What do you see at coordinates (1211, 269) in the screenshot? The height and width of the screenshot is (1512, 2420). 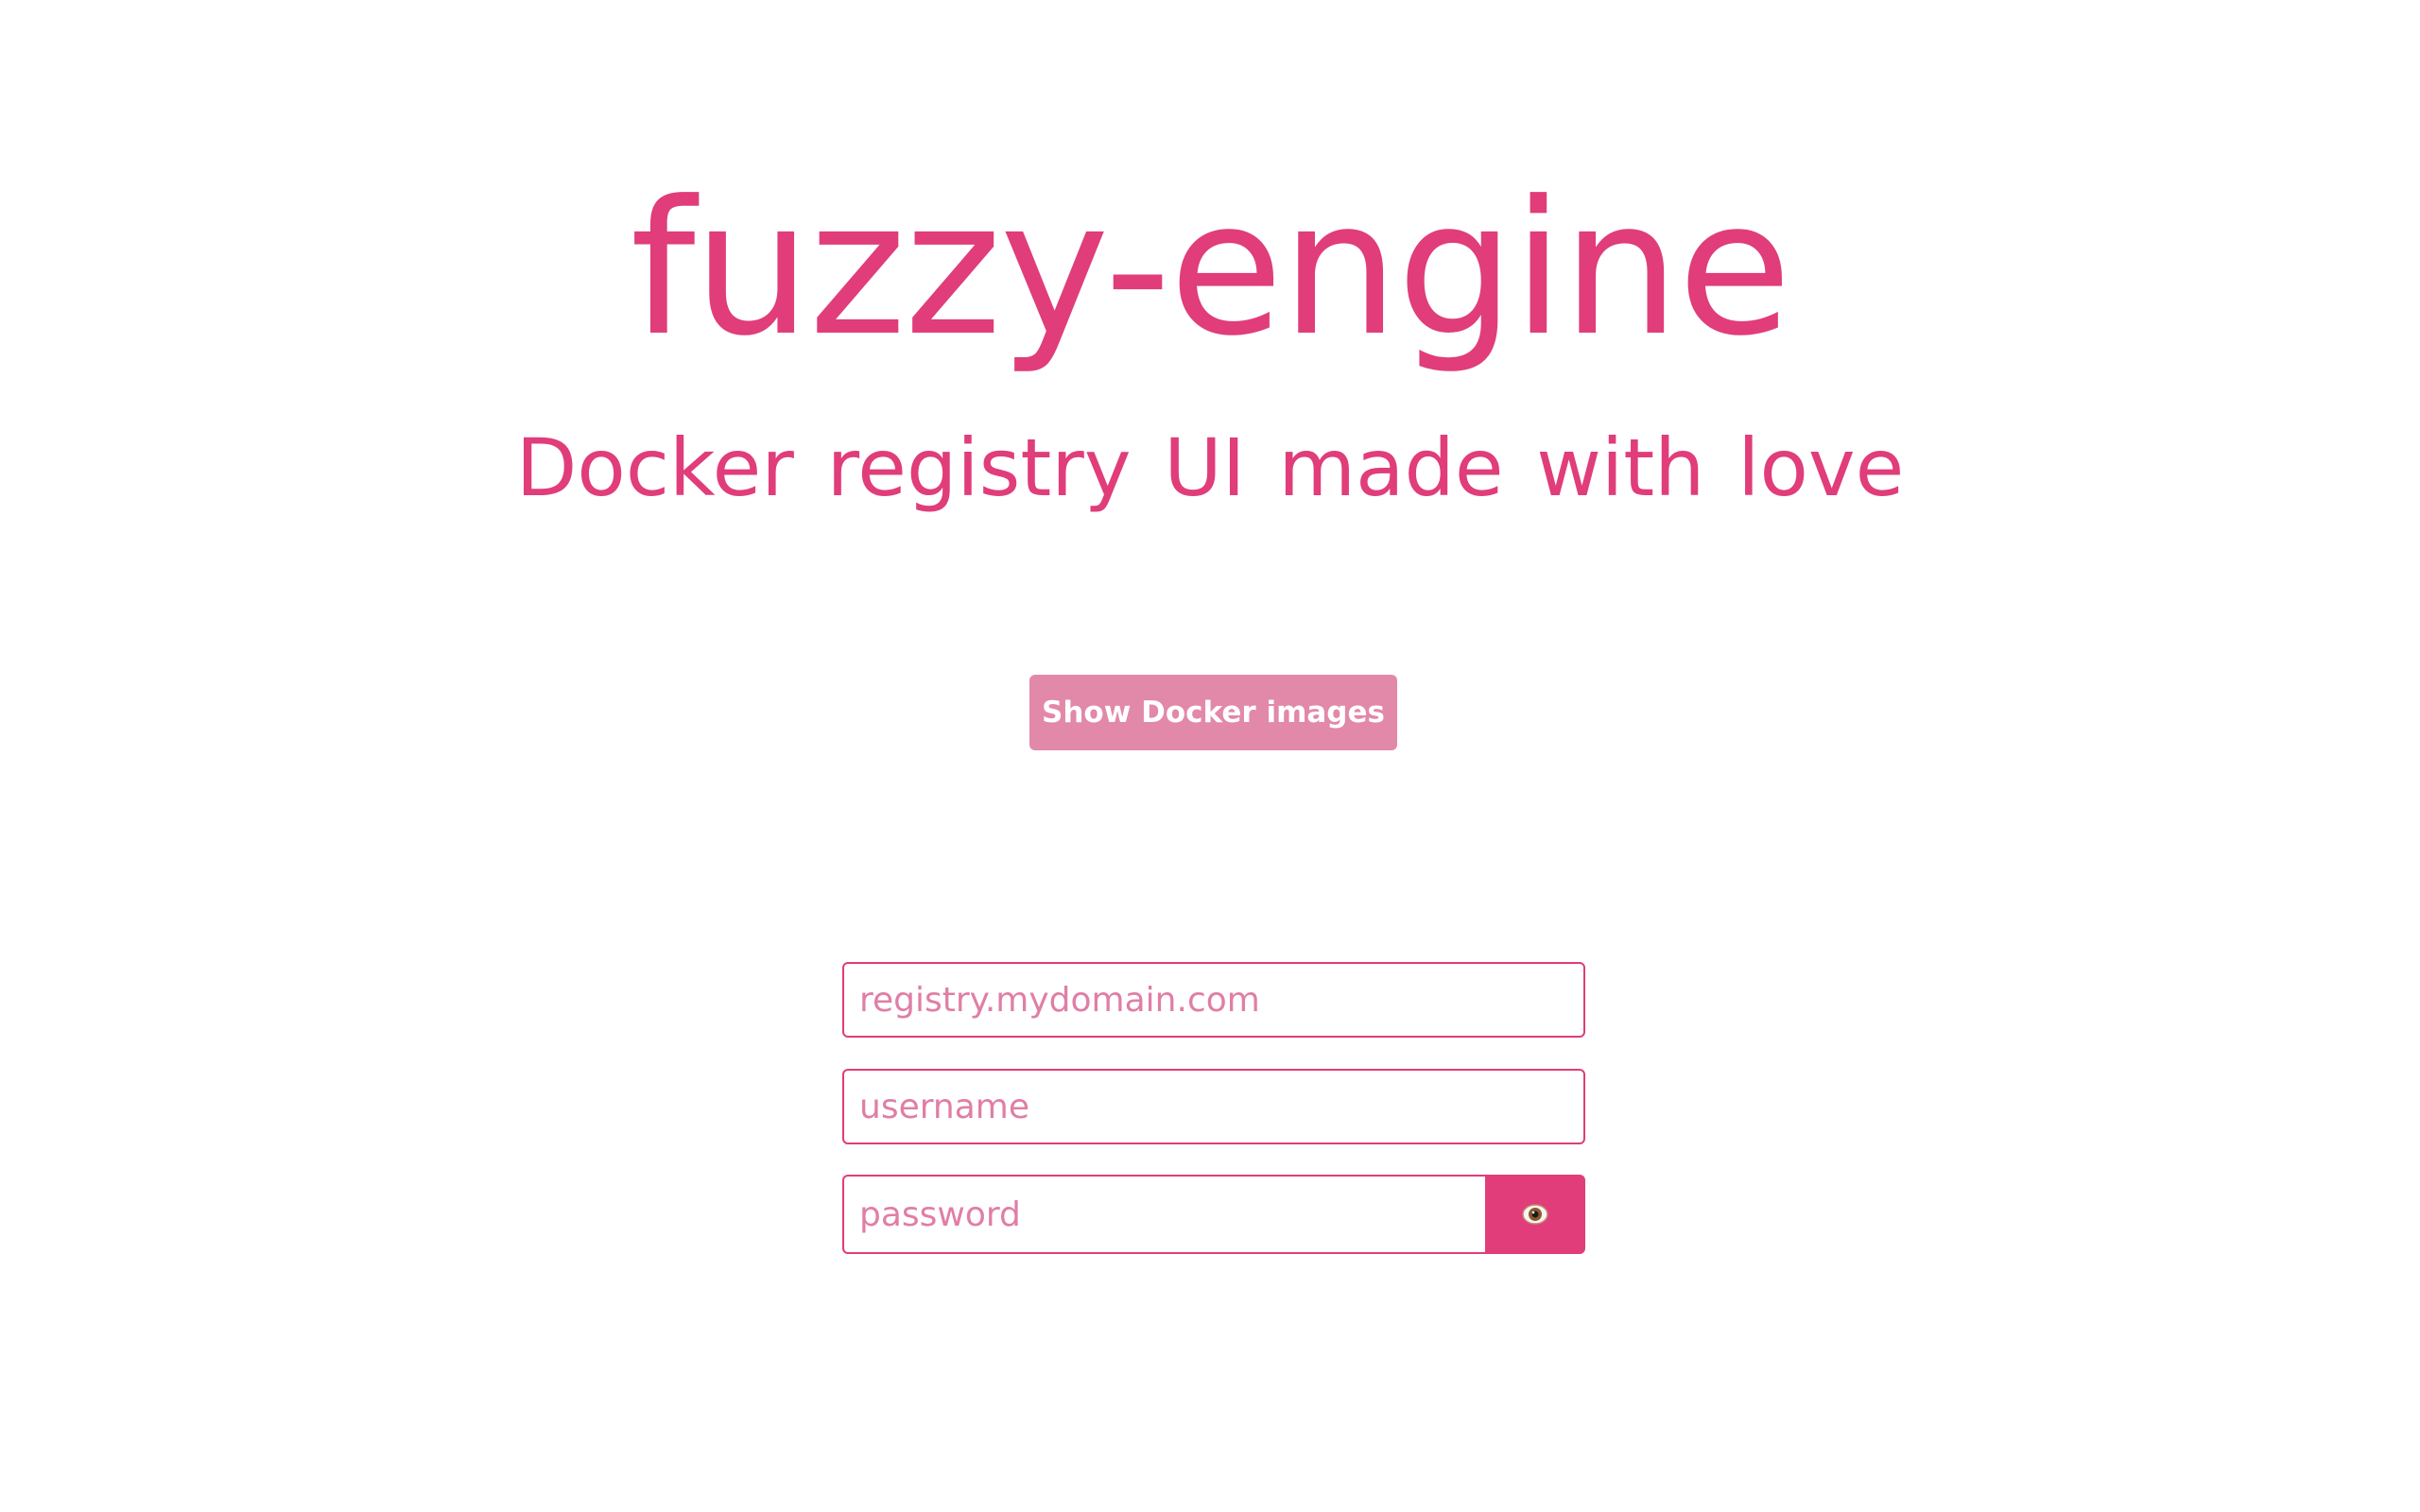 I see `page-title: fuzzy-engine` at bounding box center [1211, 269].